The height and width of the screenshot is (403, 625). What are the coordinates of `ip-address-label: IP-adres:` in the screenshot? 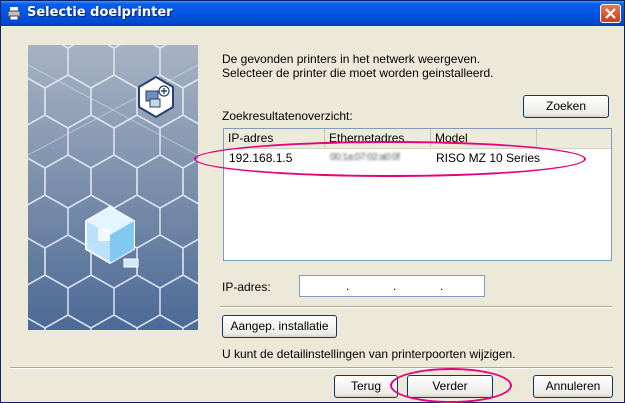 It's located at (246, 287).